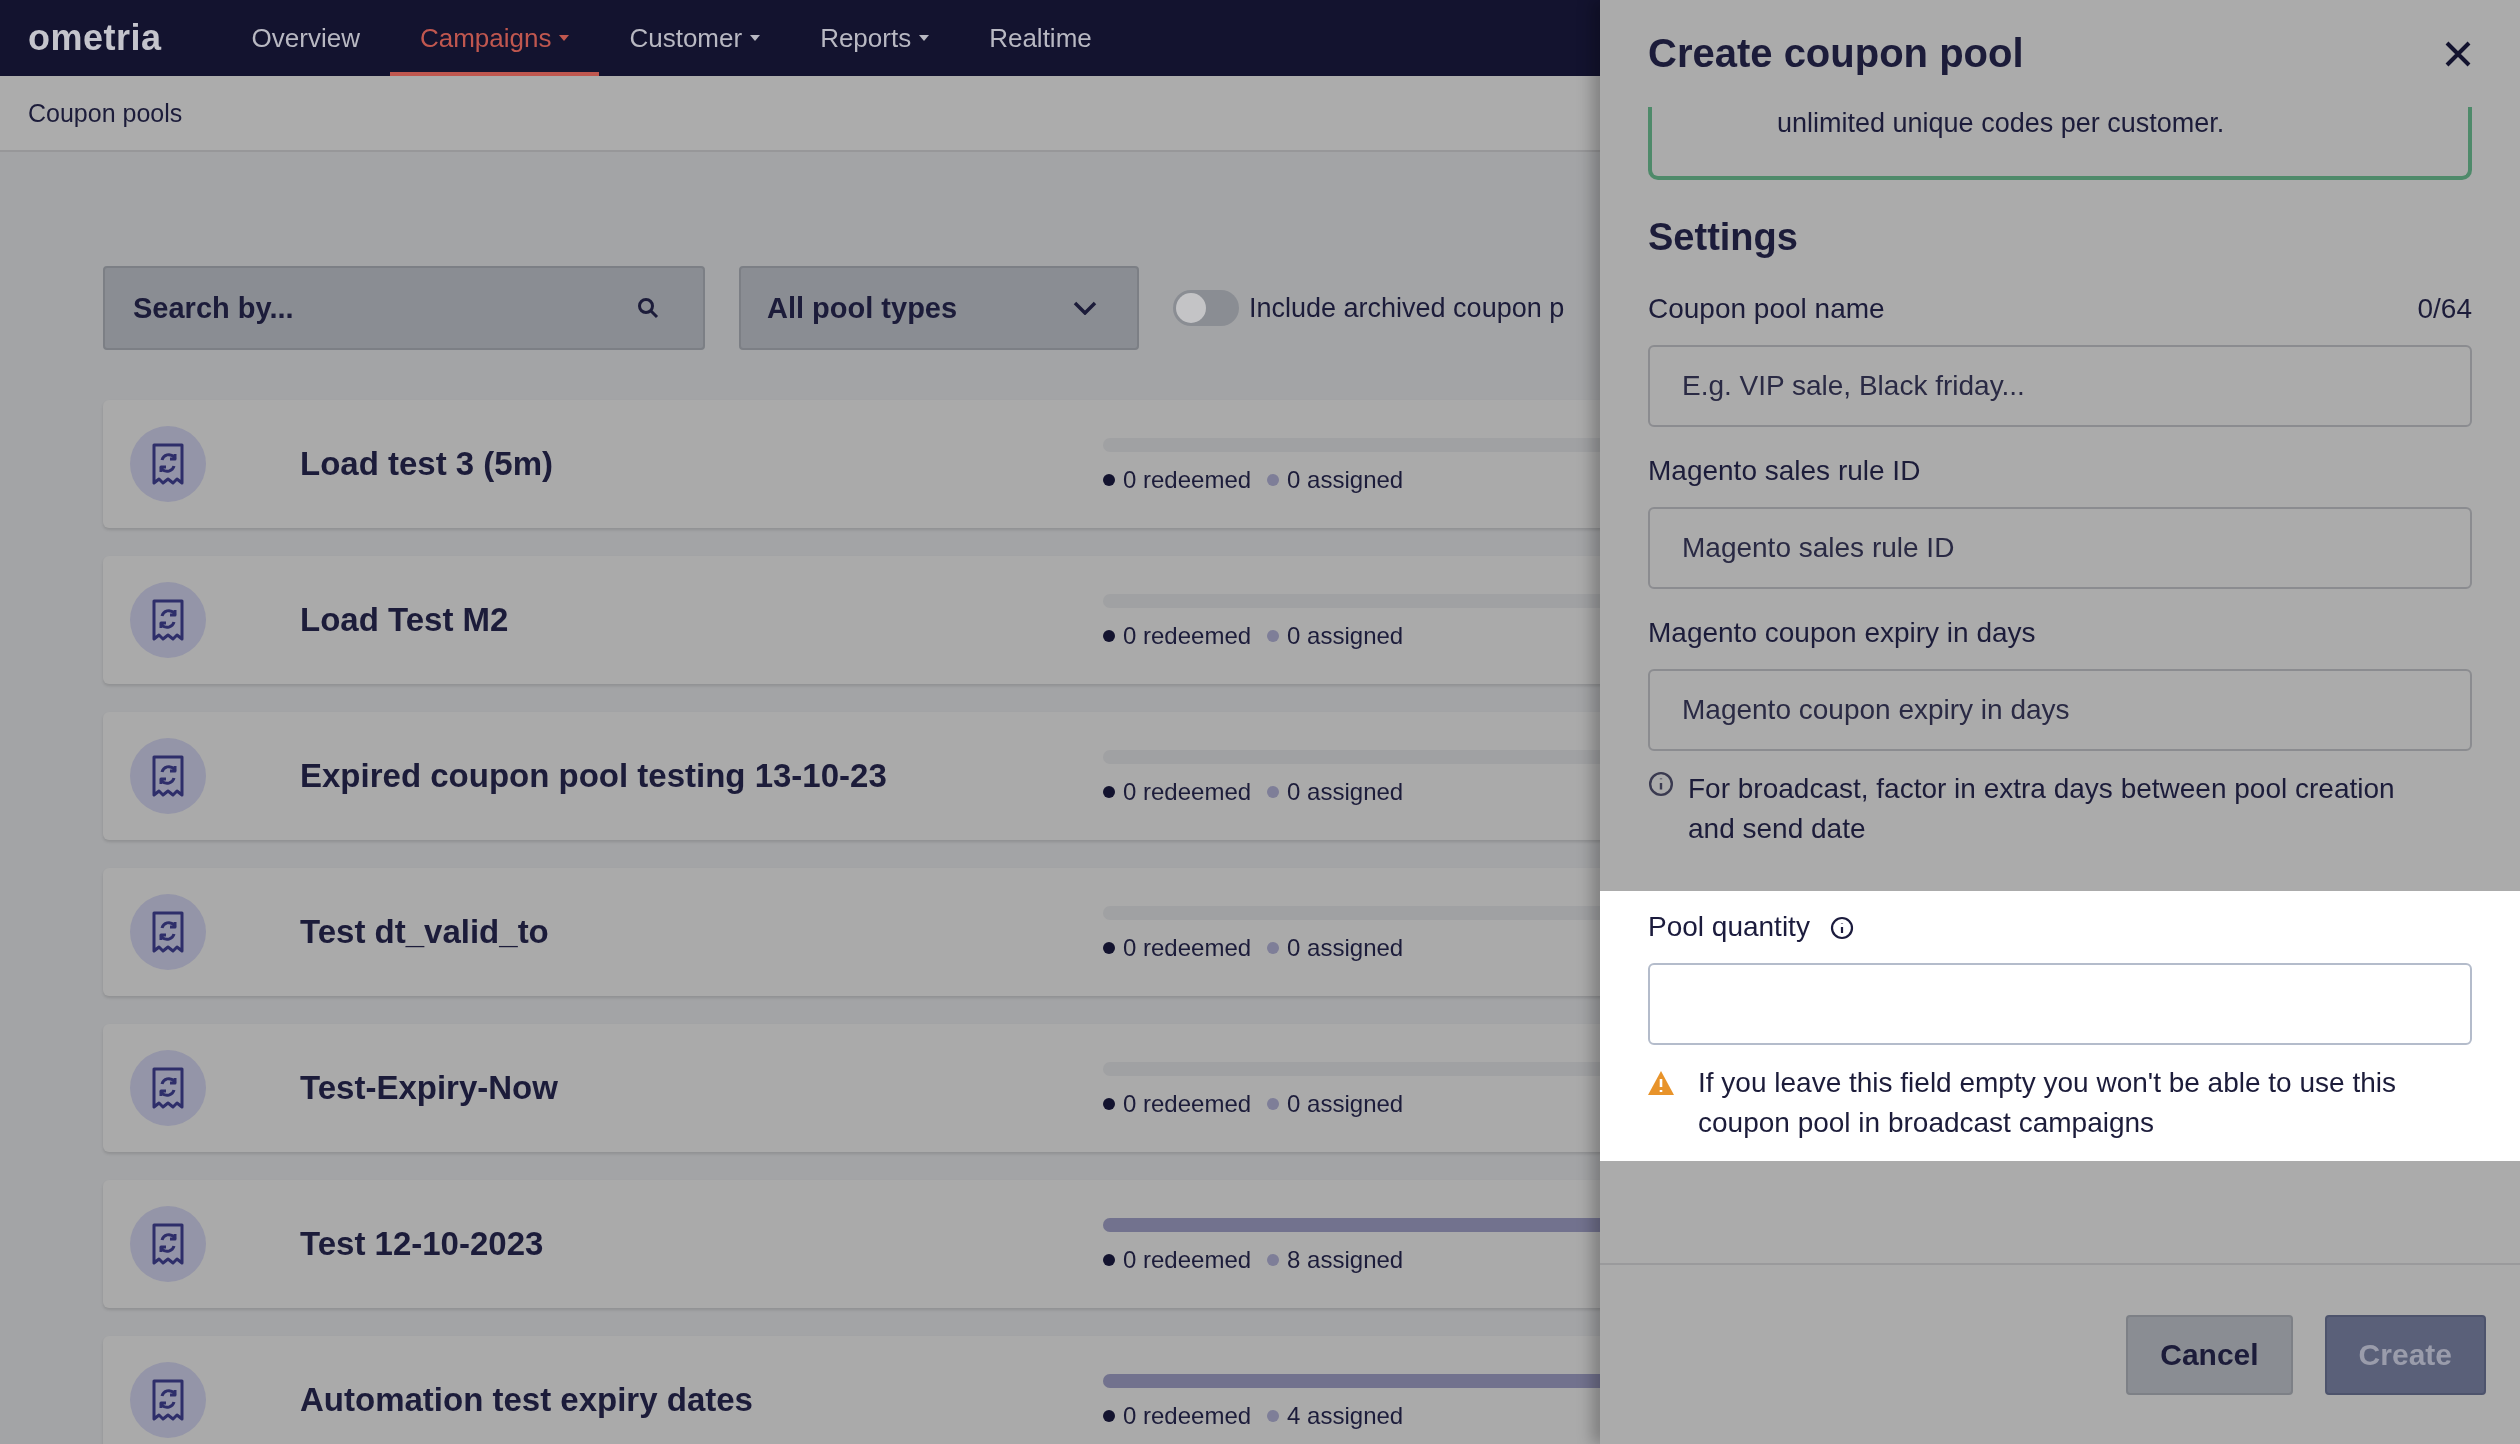 Image resolution: width=2520 pixels, height=1444 pixels. Describe the element at coordinates (2001, 123) in the screenshot. I see `notice-text: unlimited unique codes per customer.` at that location.